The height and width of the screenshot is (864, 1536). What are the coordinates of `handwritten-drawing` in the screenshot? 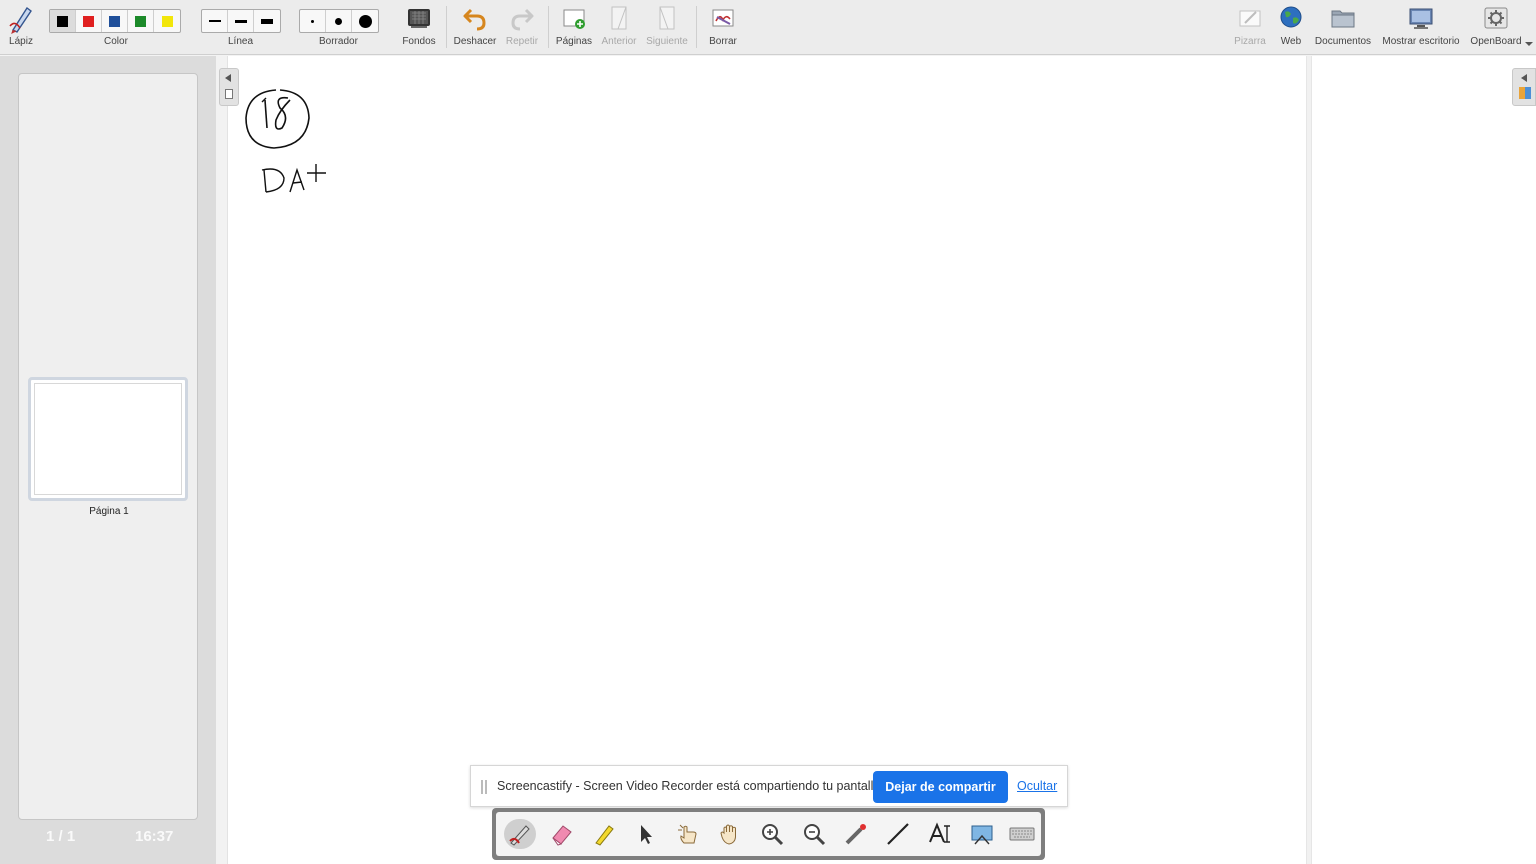 It's located at (285, 141).